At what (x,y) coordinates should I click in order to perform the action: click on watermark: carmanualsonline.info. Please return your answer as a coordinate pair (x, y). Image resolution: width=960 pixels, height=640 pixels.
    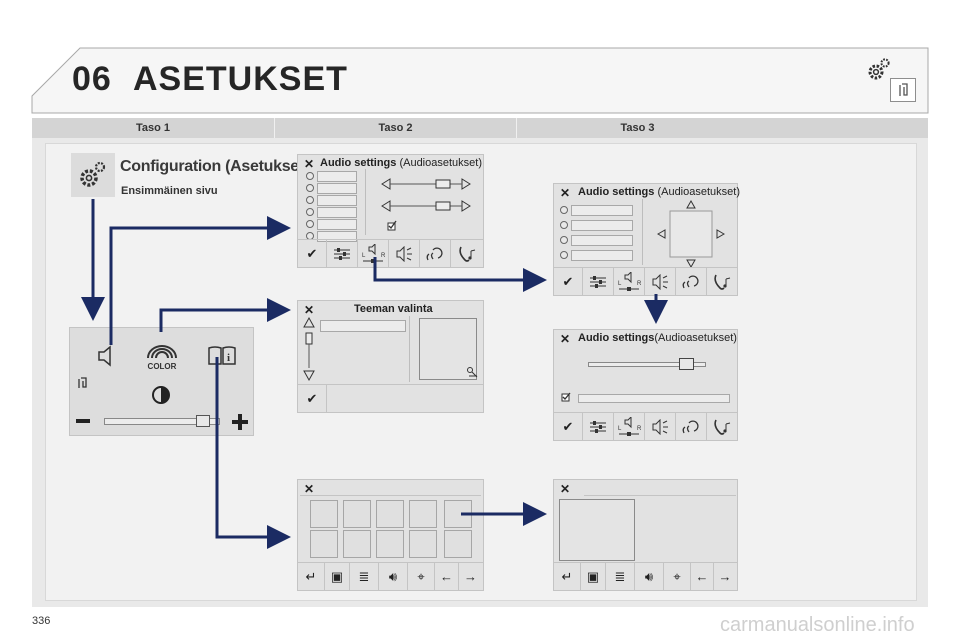
    Looking at the image, I should click on (817, 625).